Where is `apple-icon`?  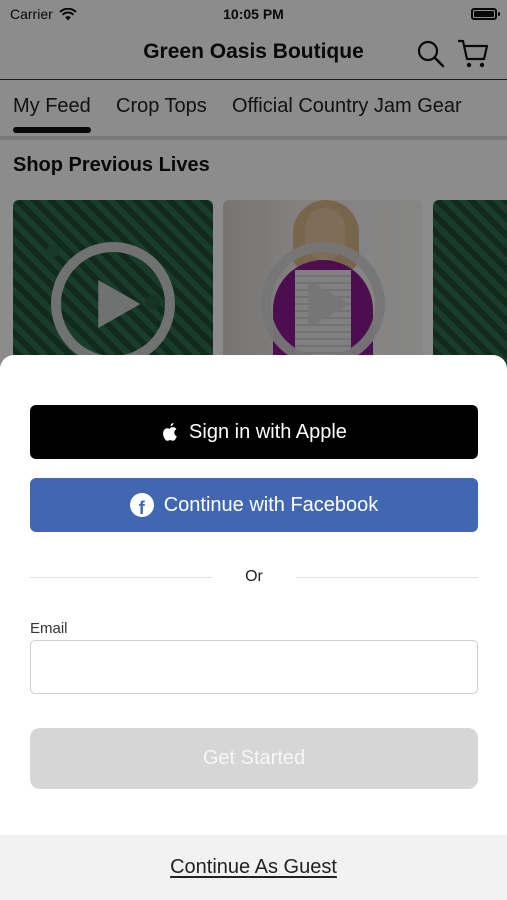 apple-icon is located at coordinates (170, 432).